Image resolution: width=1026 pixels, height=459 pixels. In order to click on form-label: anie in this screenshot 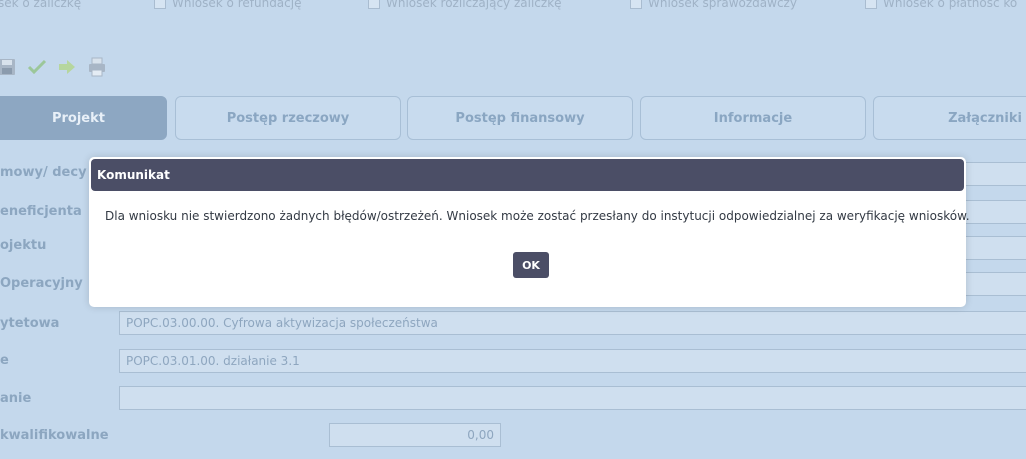, I will do `click(16, 398)`.